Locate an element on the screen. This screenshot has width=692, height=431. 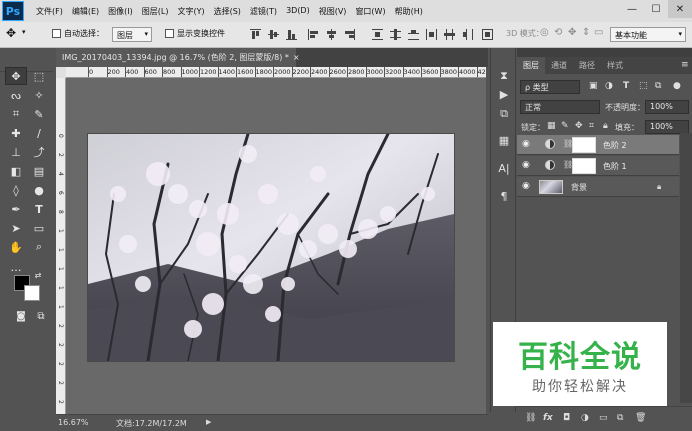
menu-filter: 滤镜(T) is located at coordinates (263, 11).